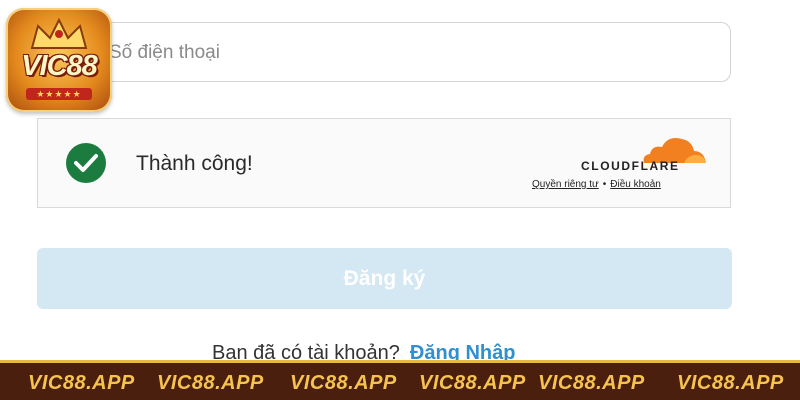  Describe the element at coordinates (59, 66) in the screenshot. I see `logo-text: VIC88` at that location.